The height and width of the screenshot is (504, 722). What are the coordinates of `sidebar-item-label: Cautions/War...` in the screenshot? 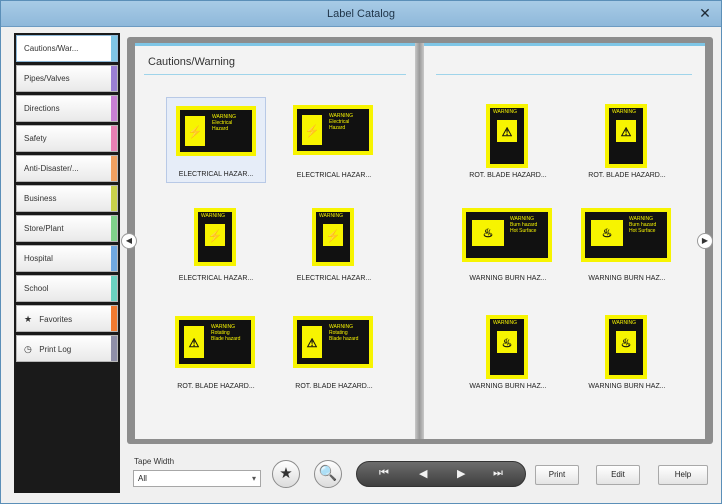 It's located at (51, 48).